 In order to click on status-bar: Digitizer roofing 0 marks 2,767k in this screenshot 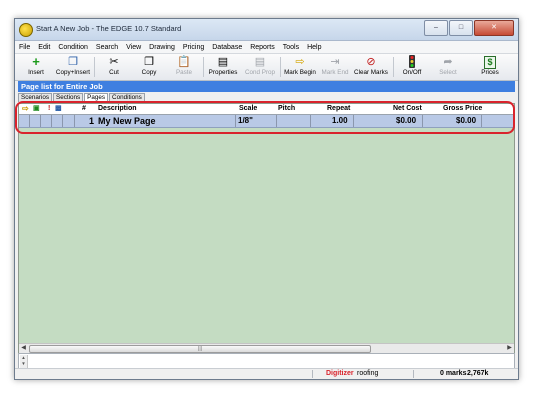, I will do `click(266, 373)`.